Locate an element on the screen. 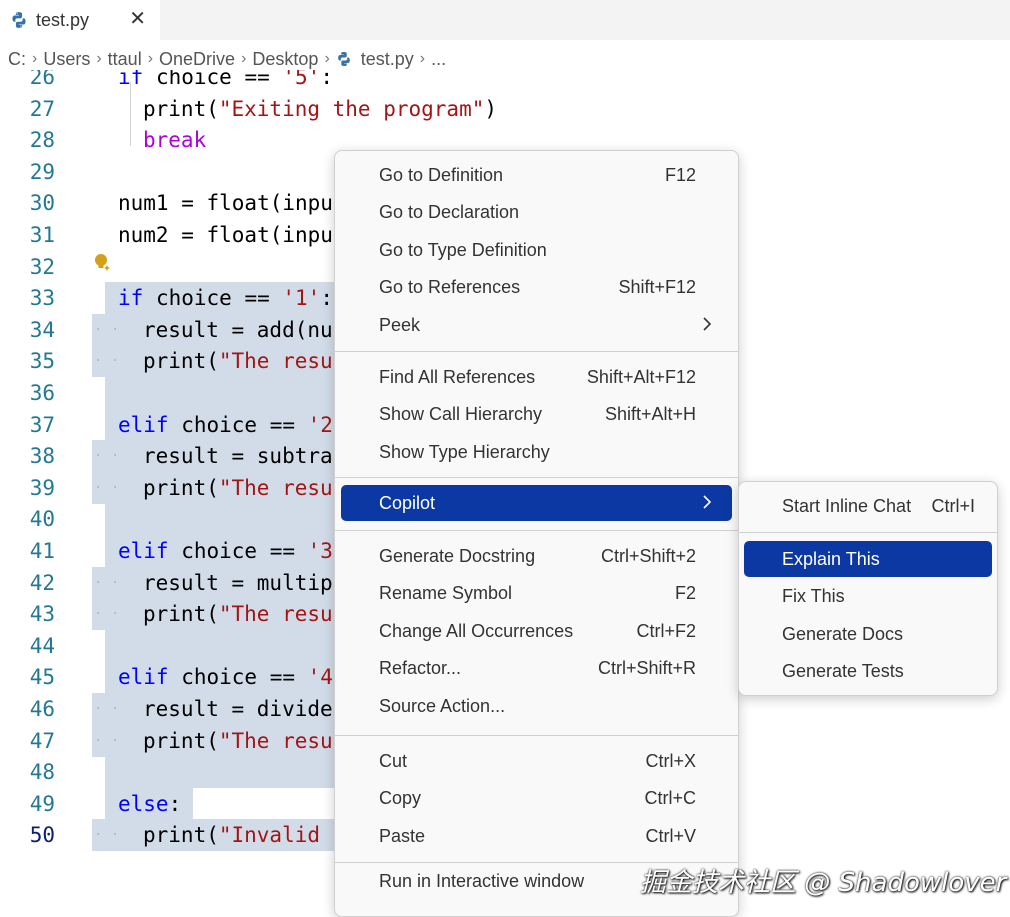 This screenshot has height=917, width=1010. breadcrumb-item: OneDrive is located at coordinates (197, 59).